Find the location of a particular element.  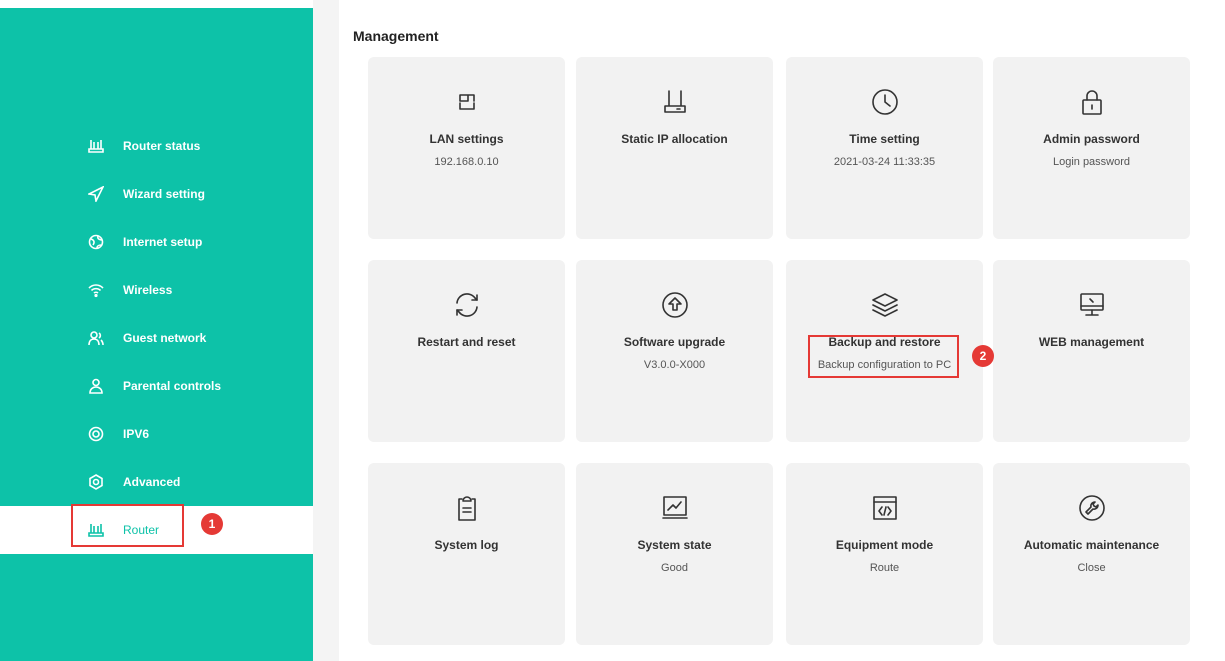

card-subtitle: Close is located at coordinates (1091, 568).